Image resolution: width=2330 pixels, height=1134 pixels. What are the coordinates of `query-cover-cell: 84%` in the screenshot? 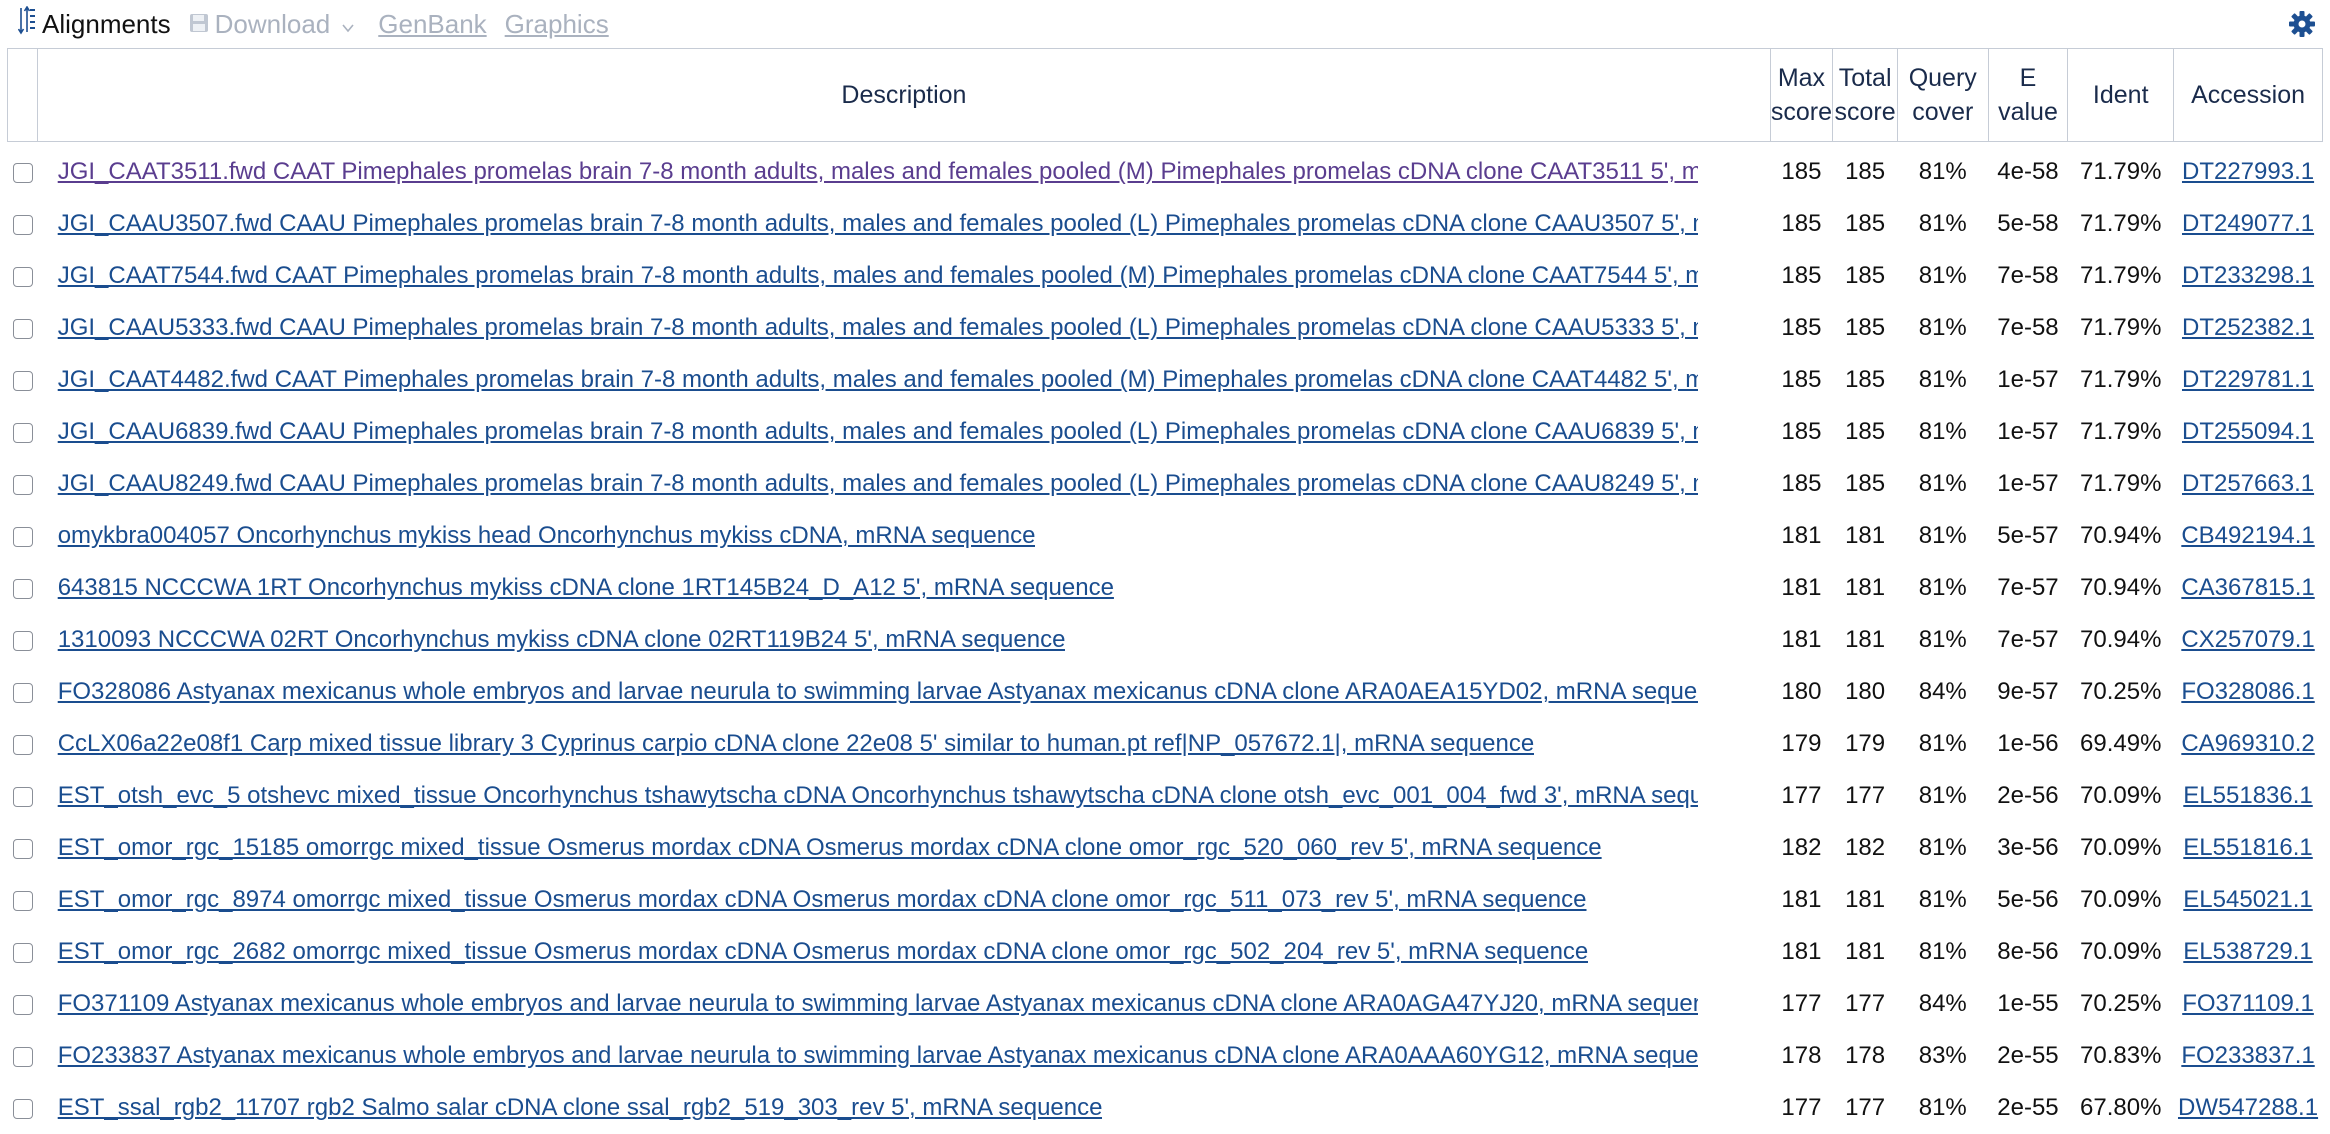 It's located at (1942, 692).